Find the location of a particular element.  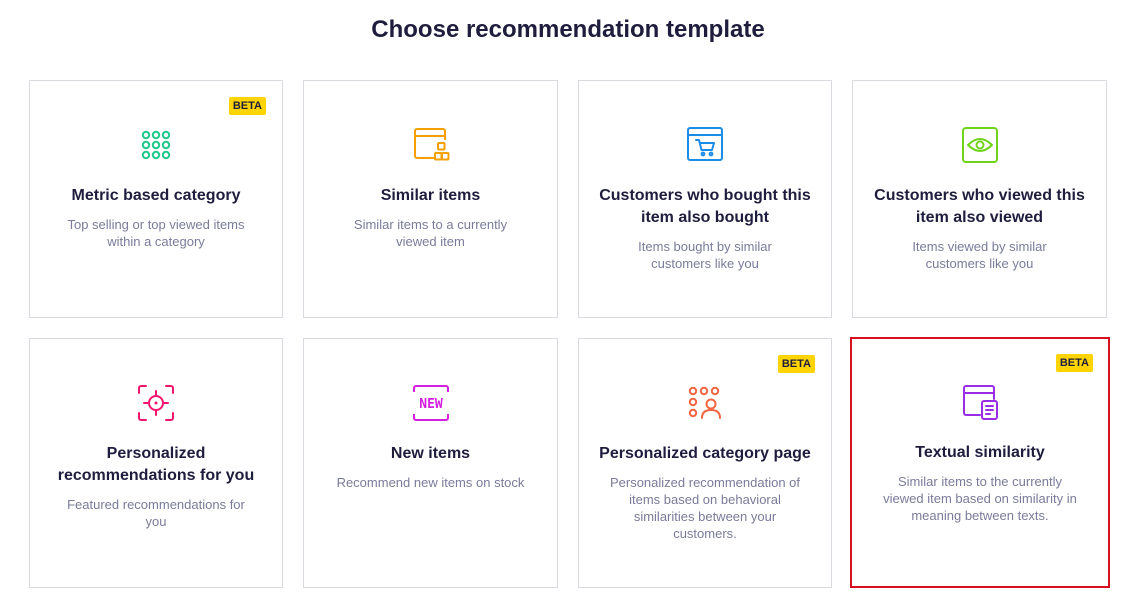

card-title: Similar items is located at coordinates (430, 195).